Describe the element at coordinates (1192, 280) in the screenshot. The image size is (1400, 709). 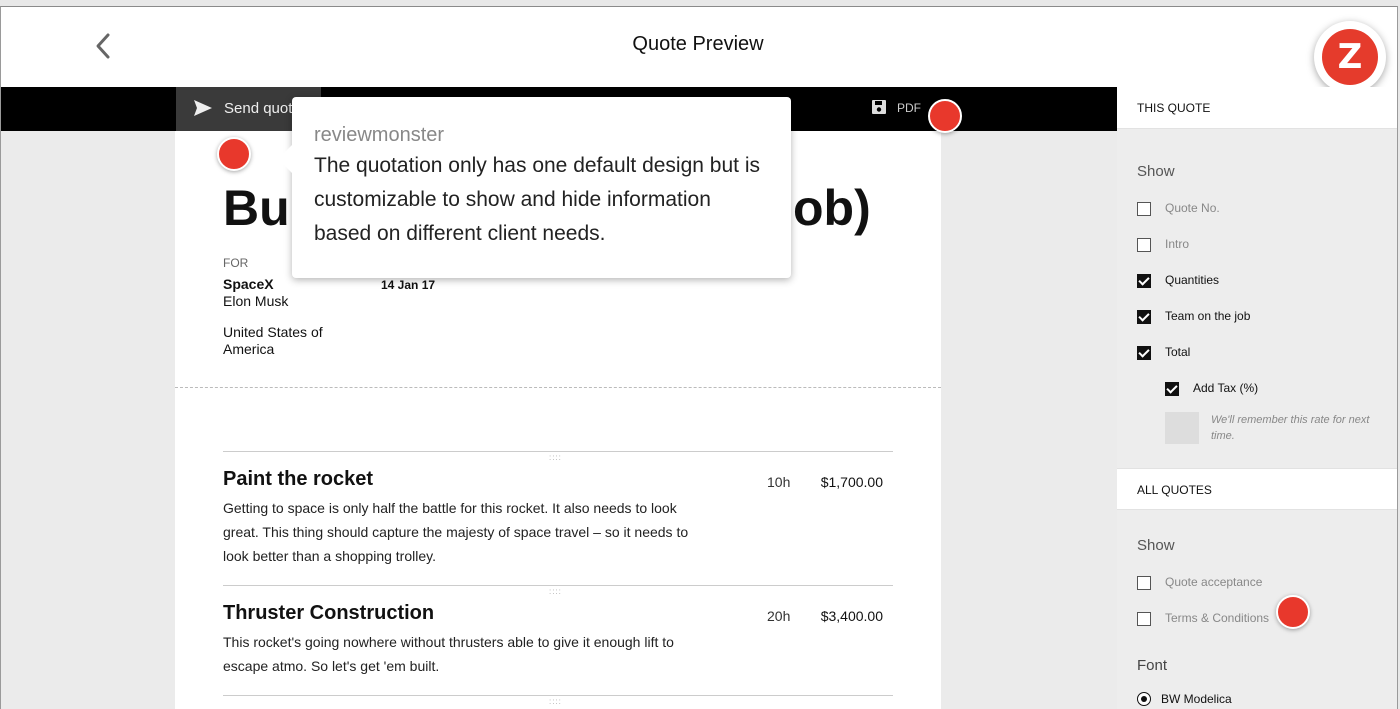
I see `option-label: Quantities` at that location.